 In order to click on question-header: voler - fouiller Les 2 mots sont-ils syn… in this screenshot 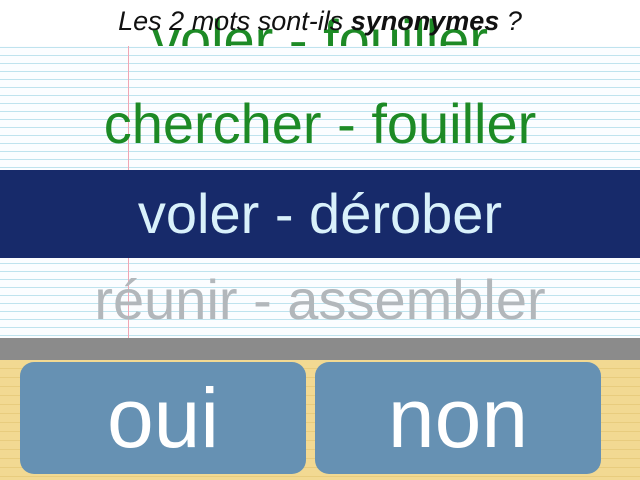, I will do `click(320, 23)`.